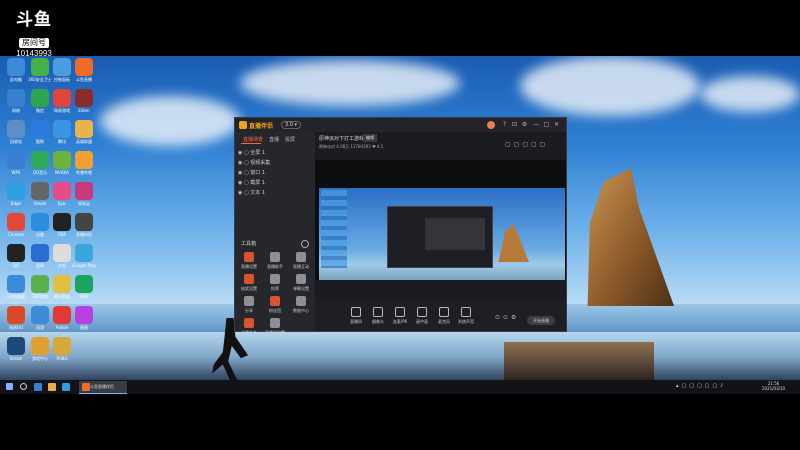  What do you see at coordinates (251, 152) in the screenshot?
I see `scene-item: ◉ ▢ 全屏 1` at bounding box center [251, 152].